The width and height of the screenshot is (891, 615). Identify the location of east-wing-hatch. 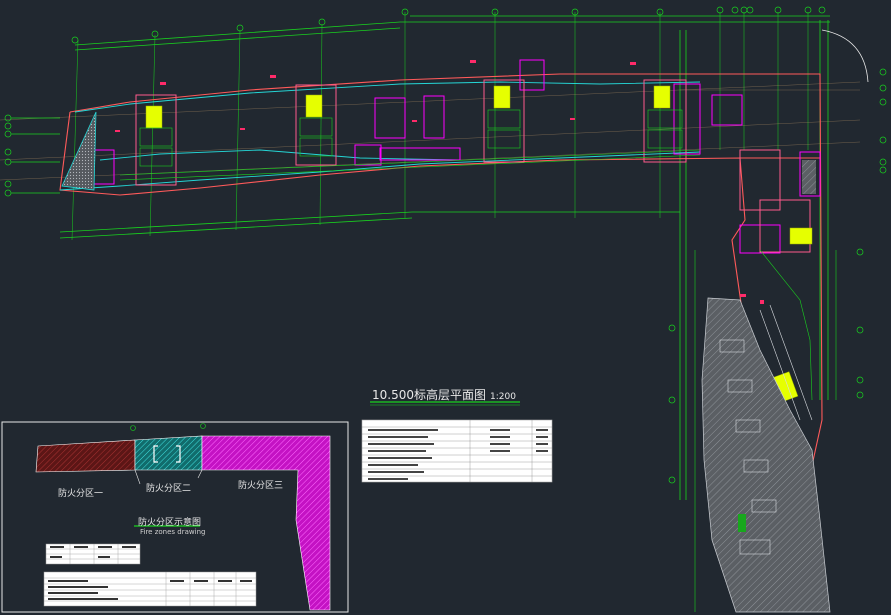
(766, 455).